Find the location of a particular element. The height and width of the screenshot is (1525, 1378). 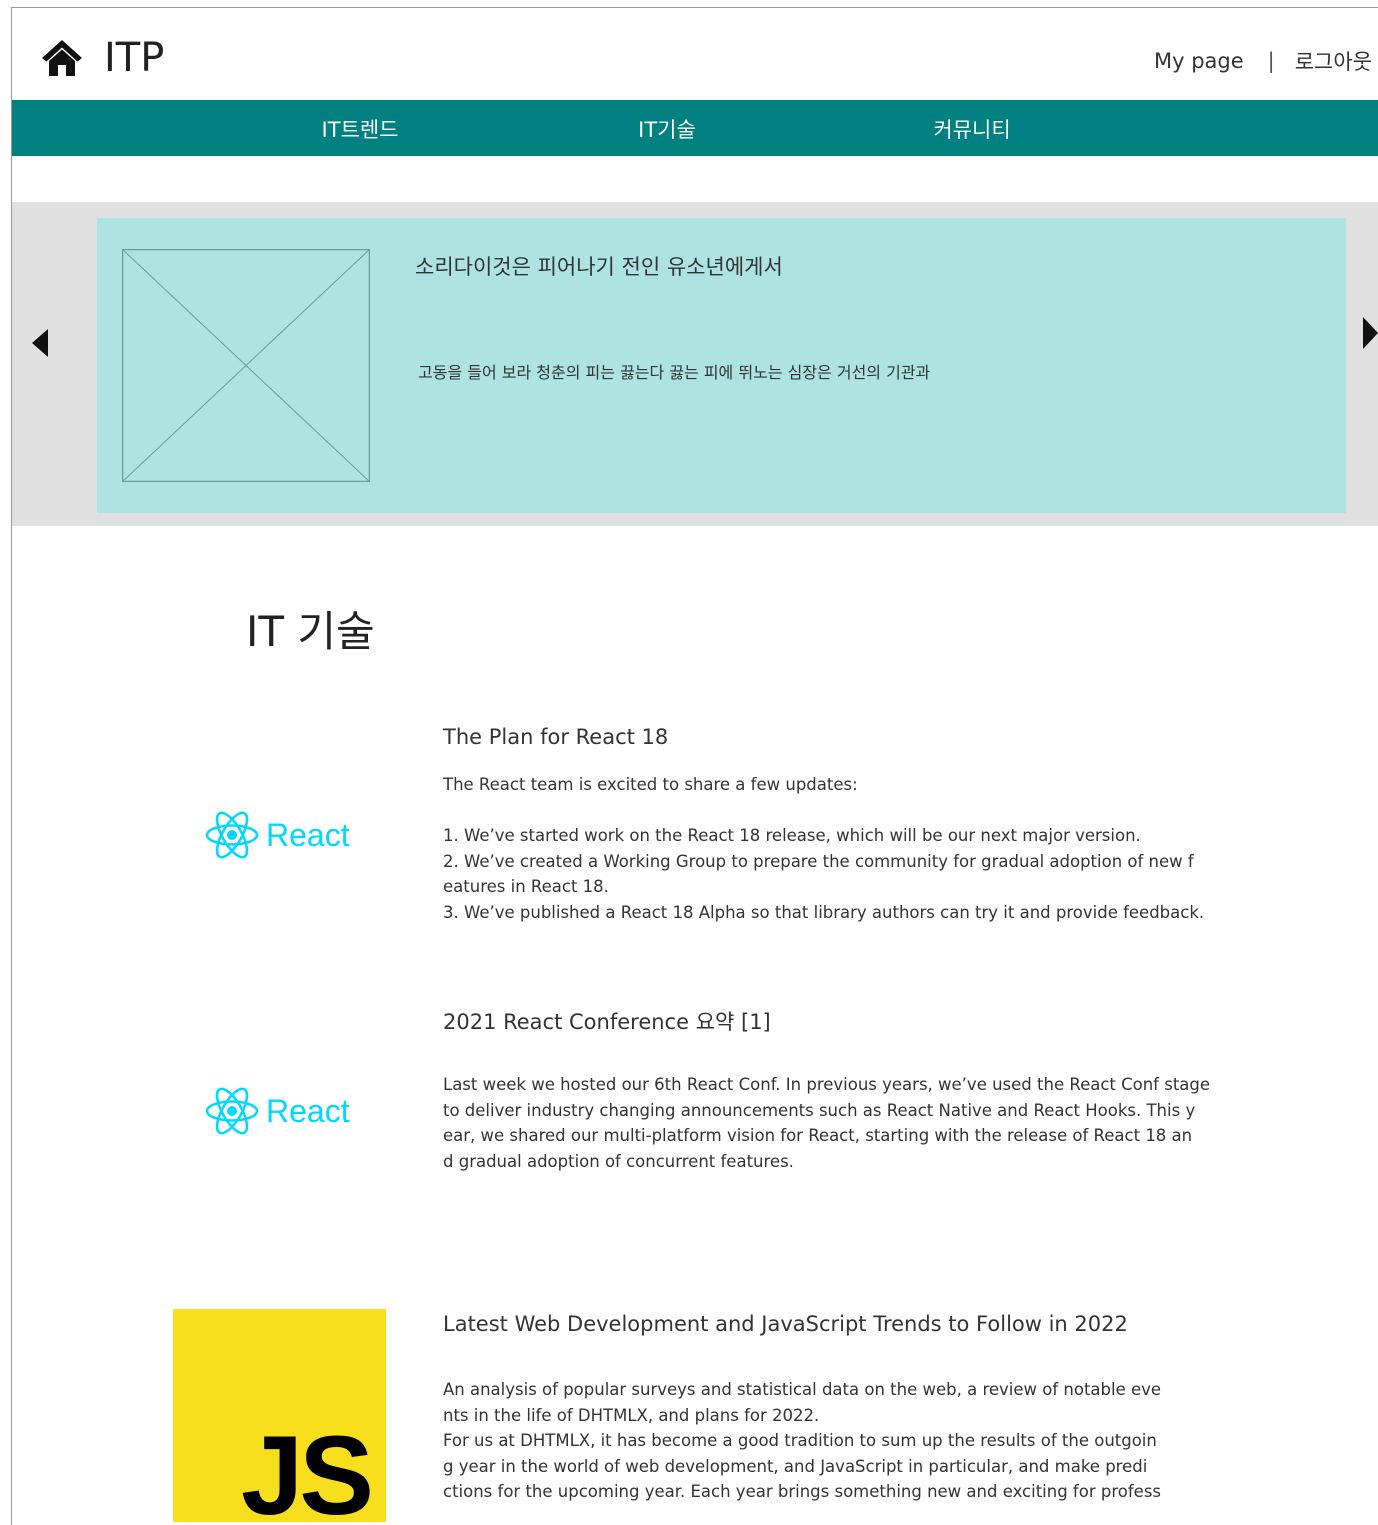

home-logo-link: ITP is located at coordinates (102, 58).